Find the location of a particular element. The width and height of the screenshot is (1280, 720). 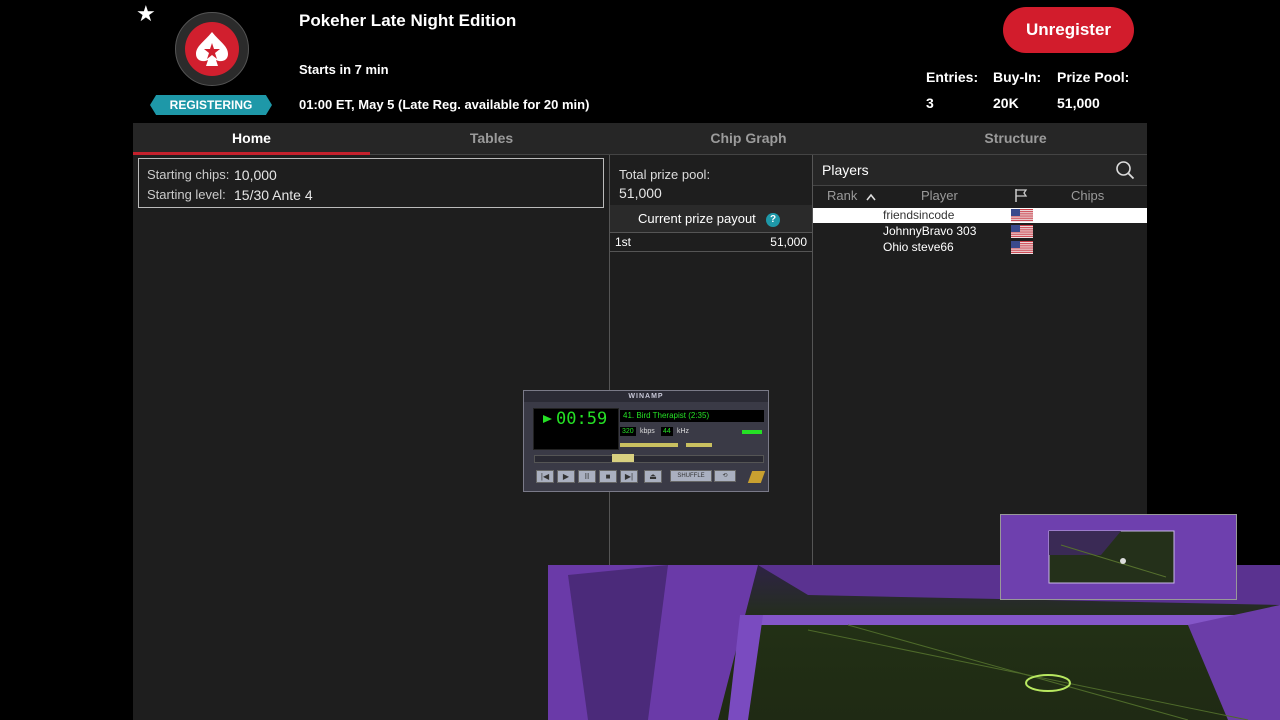

spade-star-icon is located at coordinates (212, 49).